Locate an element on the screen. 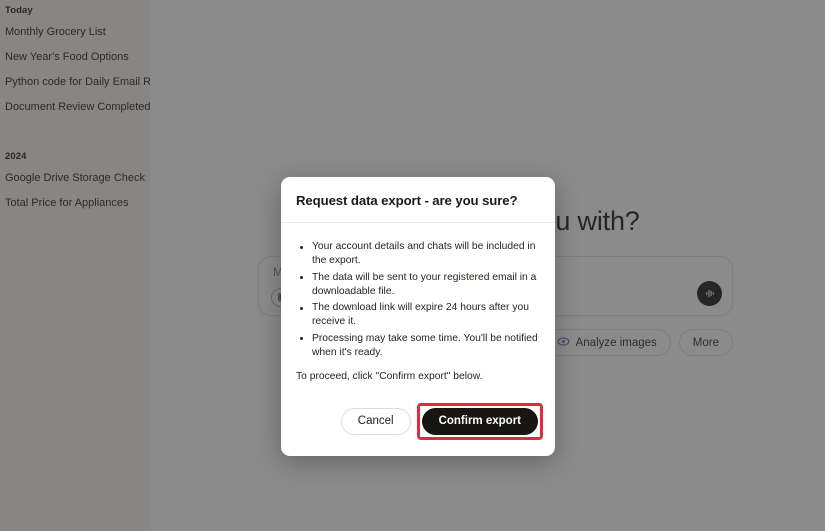 The width and height of the screenshot is (825, 531). dialog-footer: Cancel Confirm export is located at coordinates (418, 422).